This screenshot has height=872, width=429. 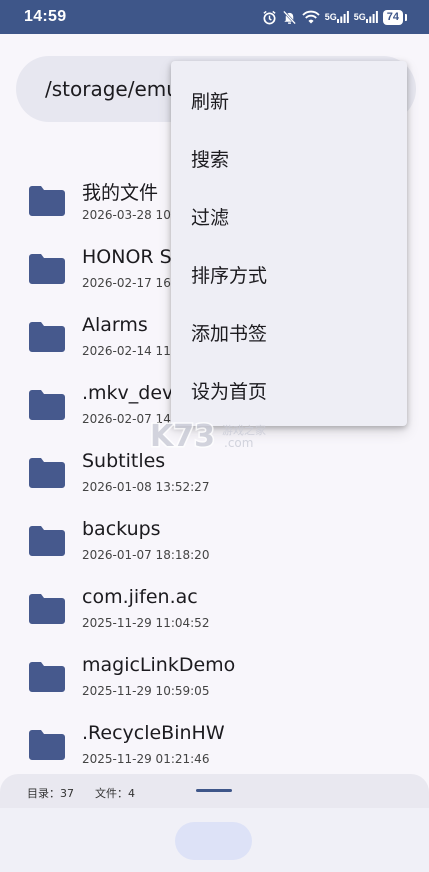 What do you see at coordinates (214, 542) in the screenshot?
I see `file-row: backups 2026-01-07 18:18:20` at bounding box center [214, 542].